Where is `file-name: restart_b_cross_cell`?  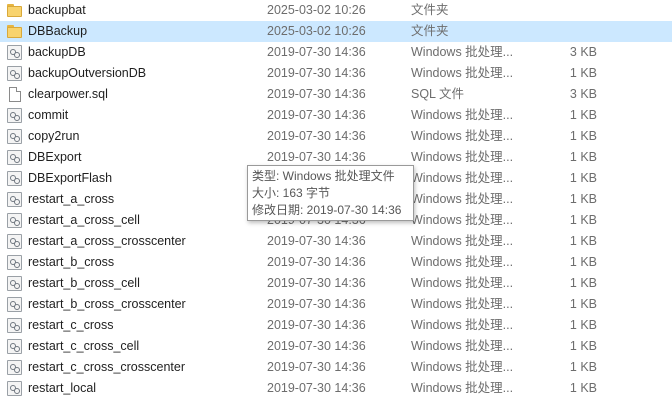 file-name: restart_b_cross_cell is located at coordinates (84, 283).